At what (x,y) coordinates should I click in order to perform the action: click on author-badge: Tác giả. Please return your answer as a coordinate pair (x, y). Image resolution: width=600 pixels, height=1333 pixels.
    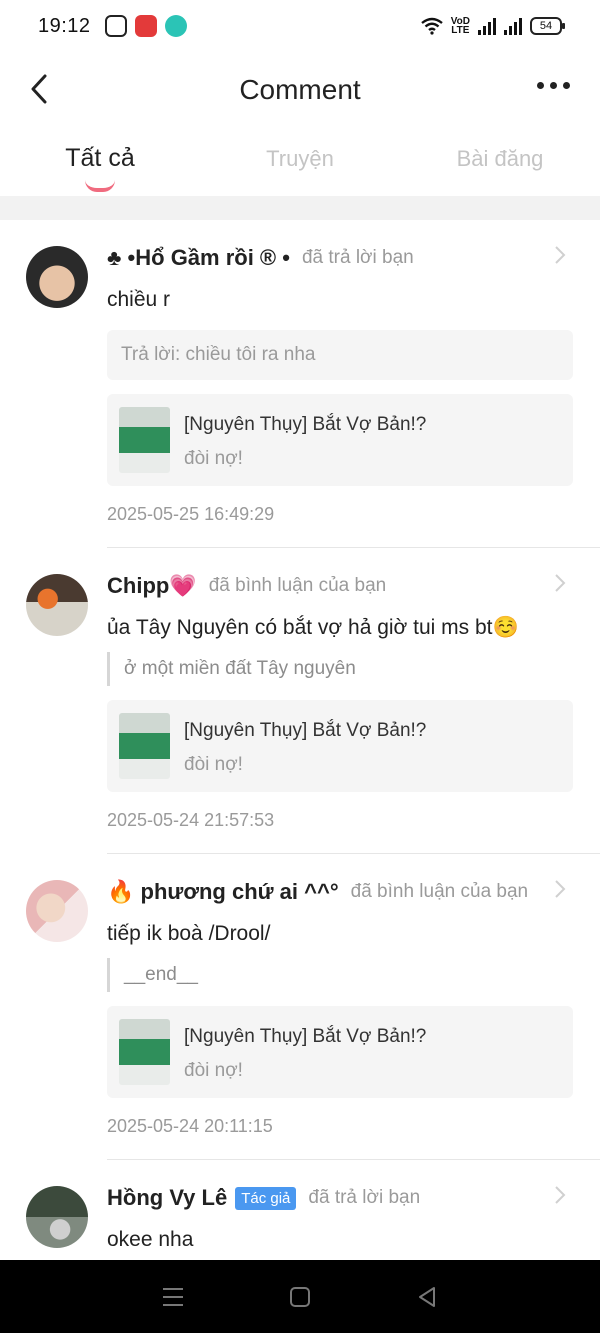
    Looking at the image, I should click on (266, 1198).